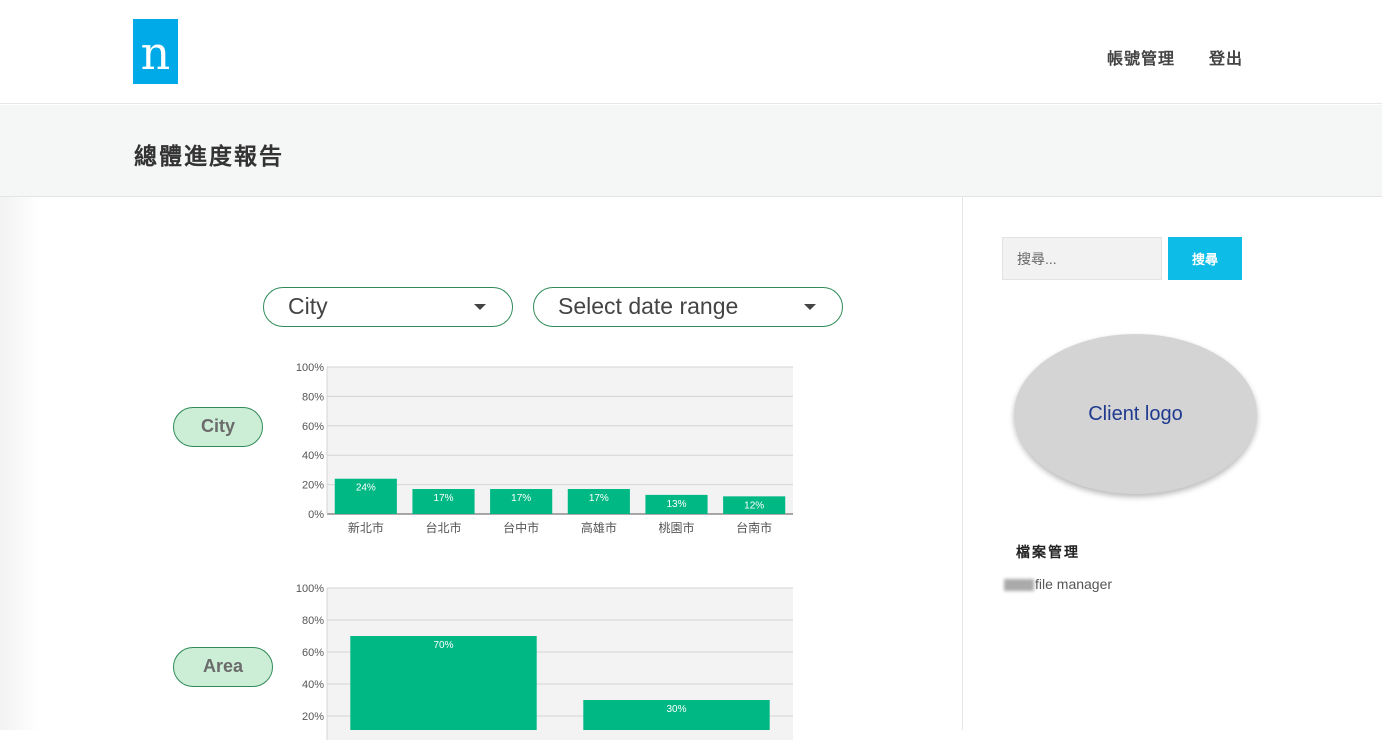 This screenshot has height=740, width=1382. What do you see at coordinates (962, 463) in the screenshot?
I see `sidebar-divider` at bounding box center [962, 463].